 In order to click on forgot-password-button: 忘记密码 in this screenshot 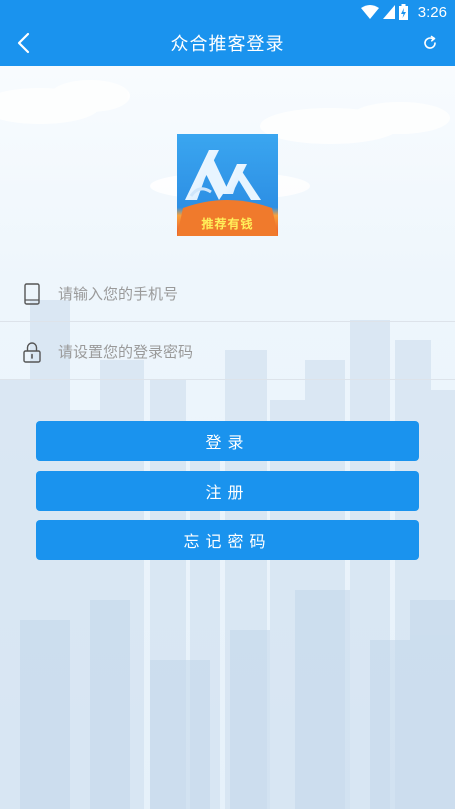, I will do `click(227, 540)`.